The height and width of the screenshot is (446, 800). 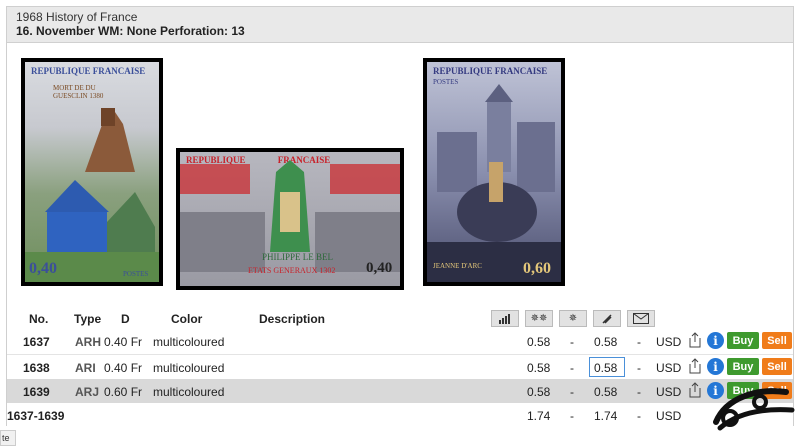 I want to click on col-header-color: Color, so click(x=187, y=319).